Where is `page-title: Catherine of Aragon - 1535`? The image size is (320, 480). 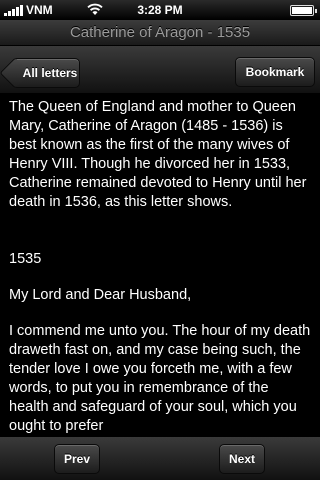
page-title: Catherine of Aragon - 1535 is located at coordinates (160, 33).